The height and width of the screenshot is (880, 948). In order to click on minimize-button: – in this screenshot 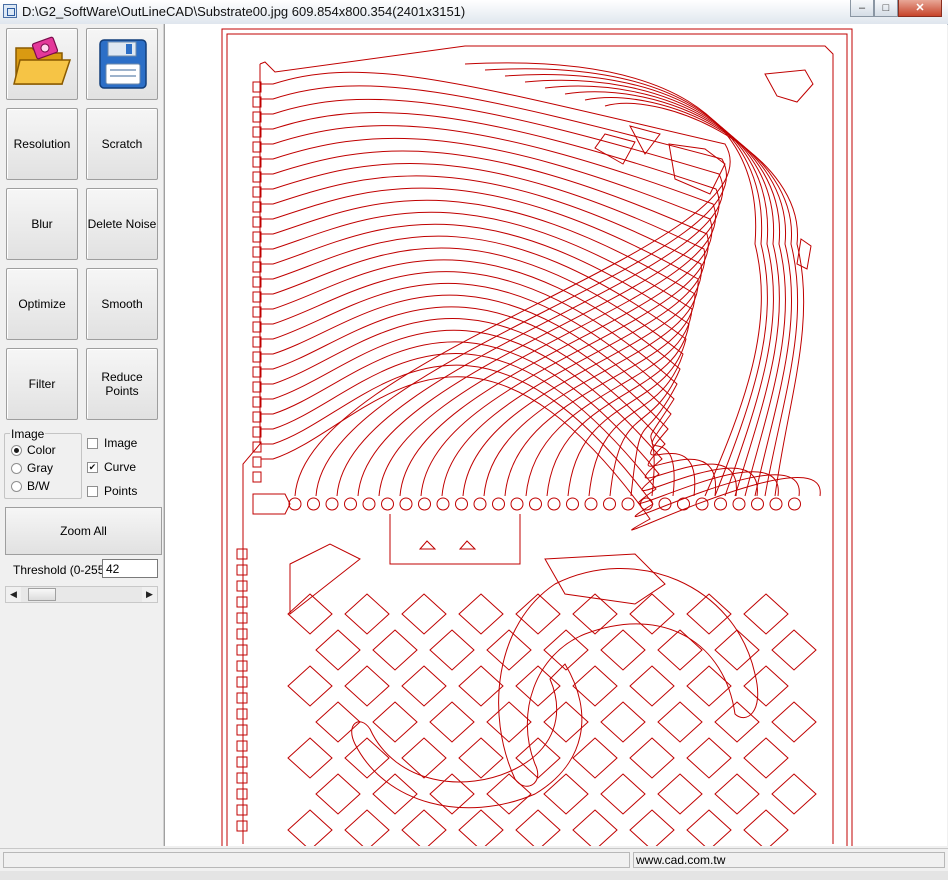, I will do `click(862, 8)`.